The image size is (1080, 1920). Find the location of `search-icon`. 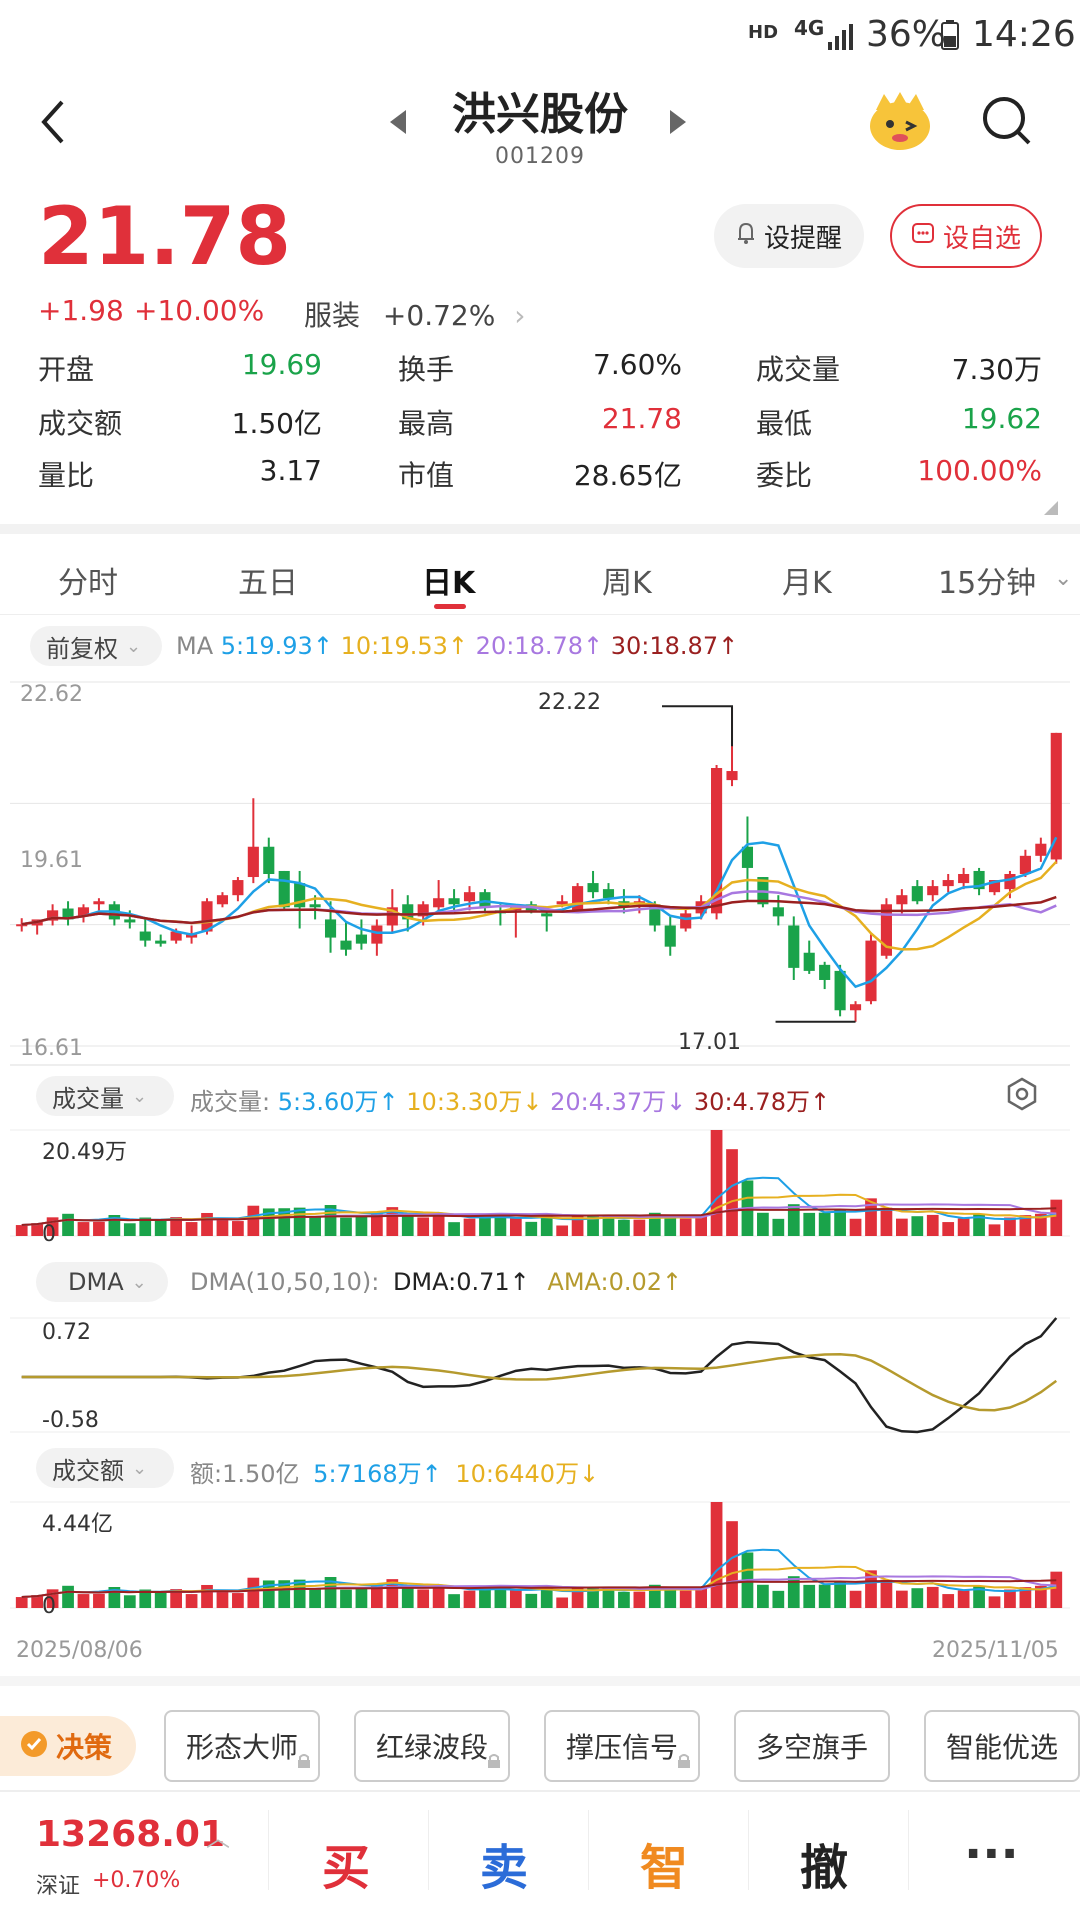

search-icon is located at coordinates (1006, 122).